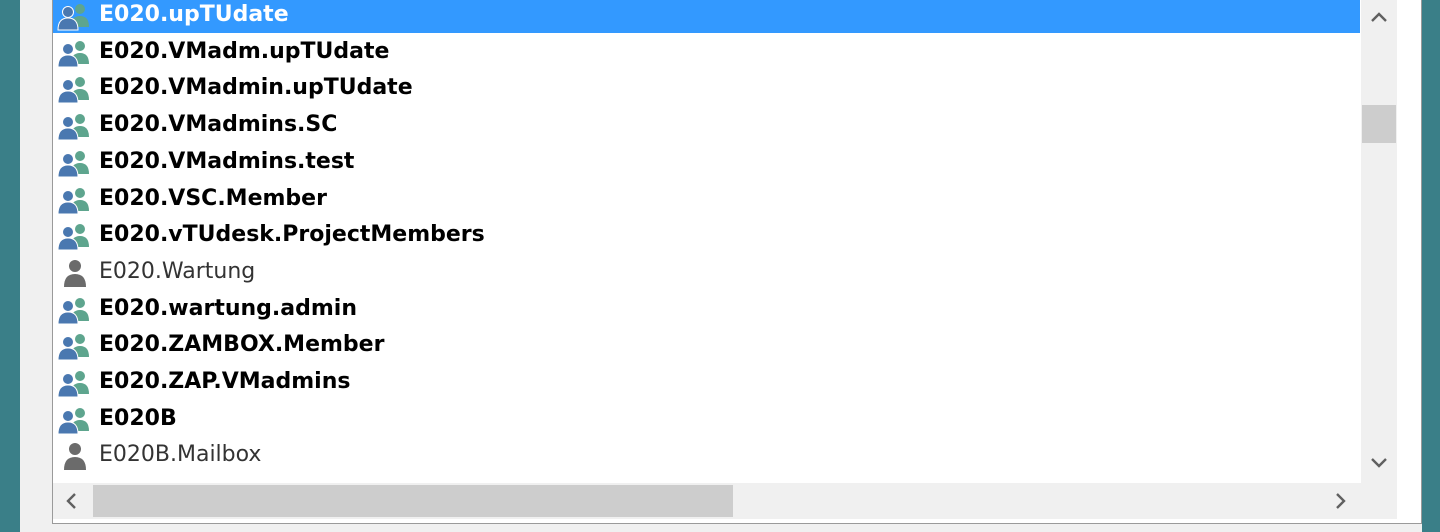 Image resolution: width=1440 pixels, height=532 pixels. I want to click on list-item: E020.upTUdate, so click(706, 16).